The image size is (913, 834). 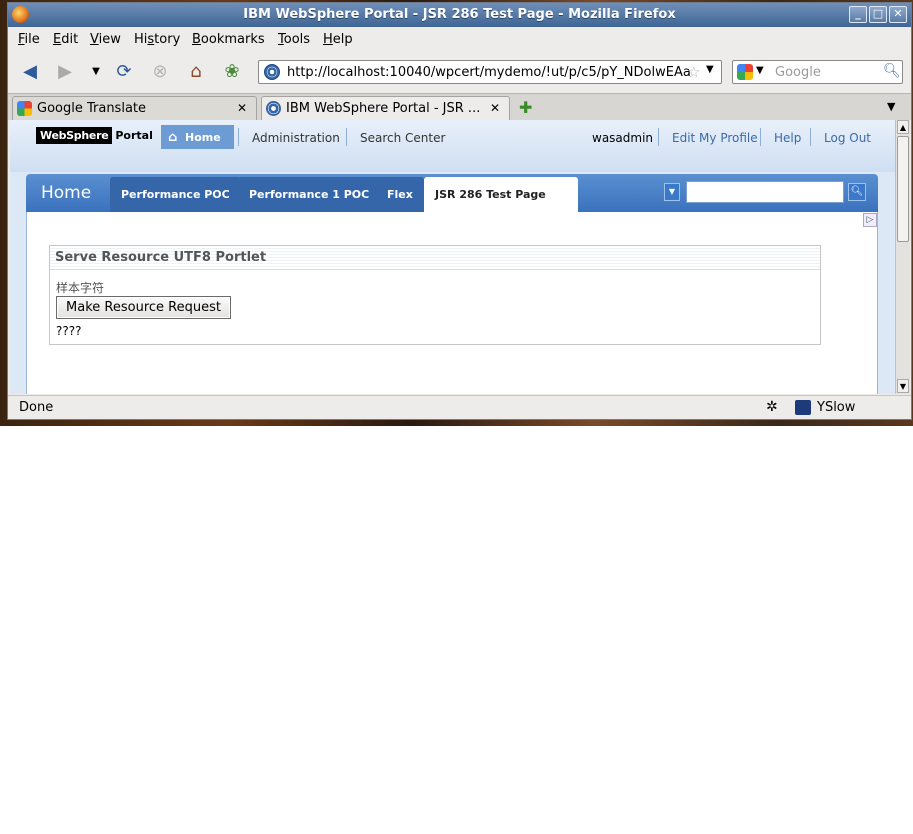 What do you see at coordinates (160, 72) in the screenshot?
I see `stop-icon: ⊗` at bounding box center [160, 72].